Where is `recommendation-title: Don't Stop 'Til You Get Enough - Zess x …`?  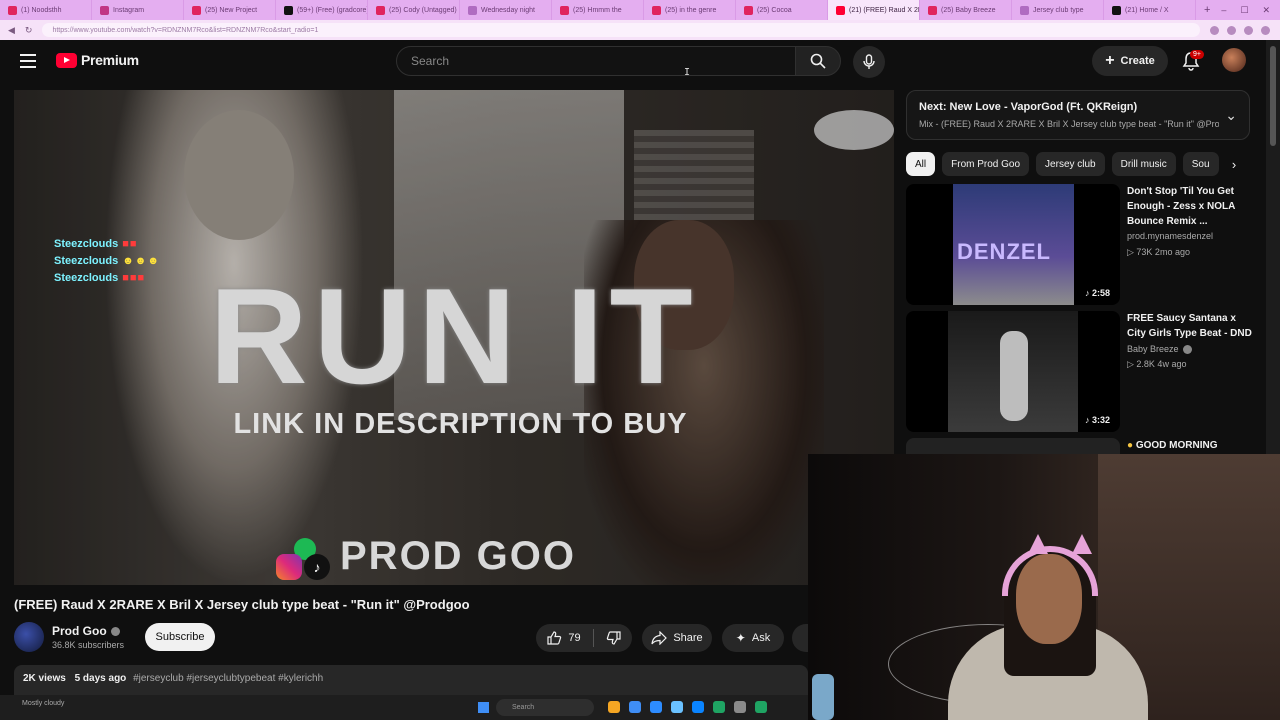
recommendation-title: Don't Stop 'Til You Get Enough - Zess x … is located at coordinates (1190, 206).